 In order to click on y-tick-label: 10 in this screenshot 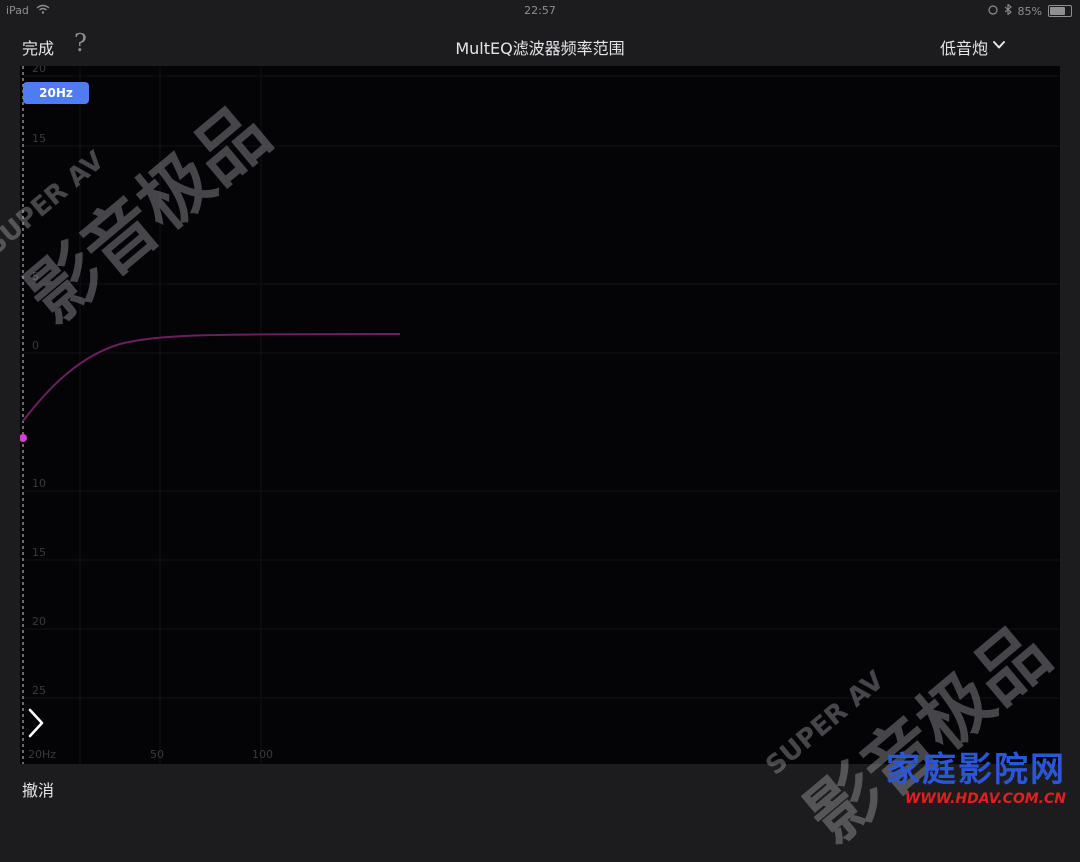, I will do `click(39, 483)`.